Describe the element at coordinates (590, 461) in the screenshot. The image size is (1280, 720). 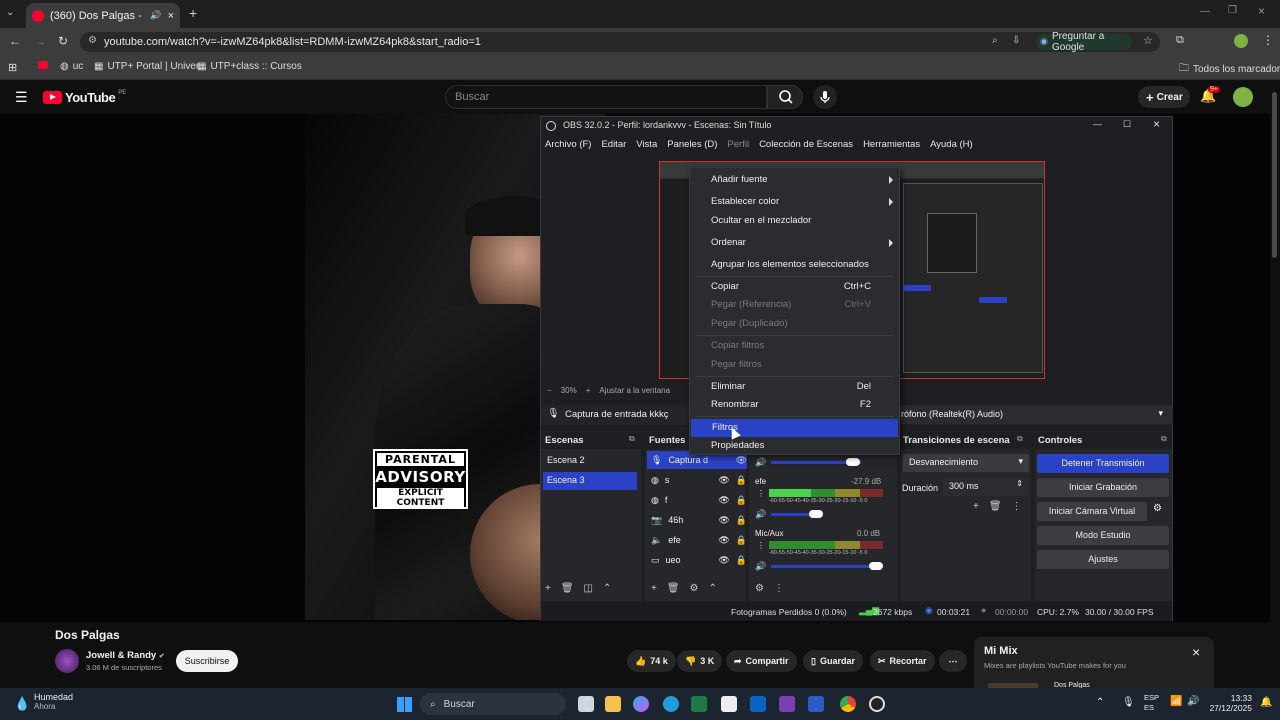
I see `scene-item: Escena 2` at that location.